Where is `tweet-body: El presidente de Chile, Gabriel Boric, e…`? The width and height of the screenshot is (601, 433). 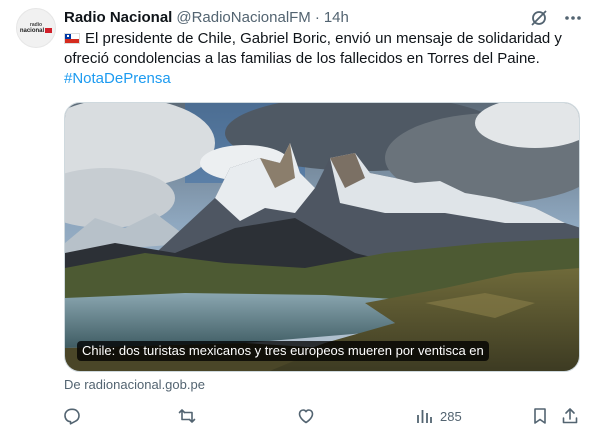 tweet-body: El presidente de Chile, Gabriel Boric, e… is located at coordinates (313, 48).